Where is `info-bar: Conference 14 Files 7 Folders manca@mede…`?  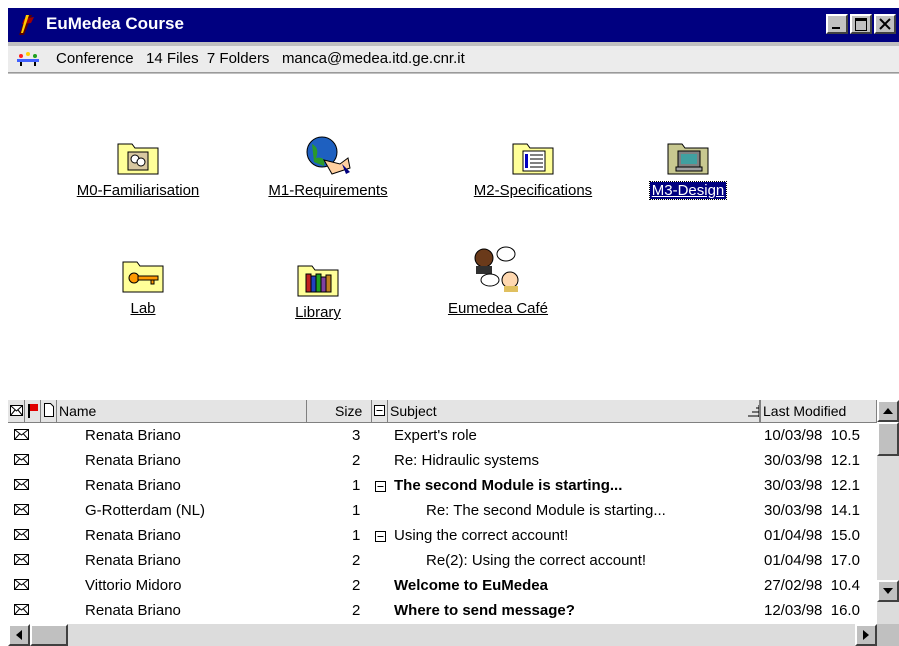
info-bar: Conference 14 Files 7 Folders manca@mede… is located at coordinates (453, 59).